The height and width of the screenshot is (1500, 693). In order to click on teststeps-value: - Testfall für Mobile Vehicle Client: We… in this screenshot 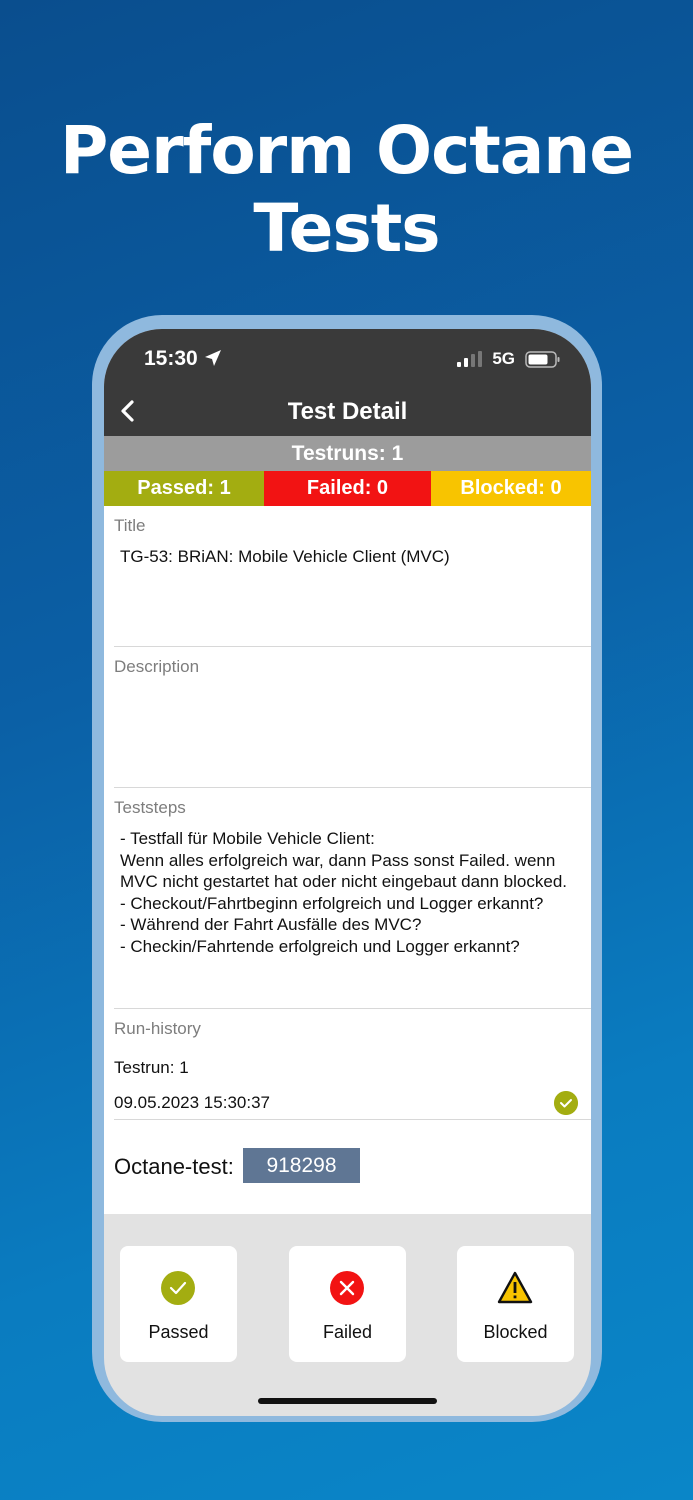, I will do `click(344, 892)`.